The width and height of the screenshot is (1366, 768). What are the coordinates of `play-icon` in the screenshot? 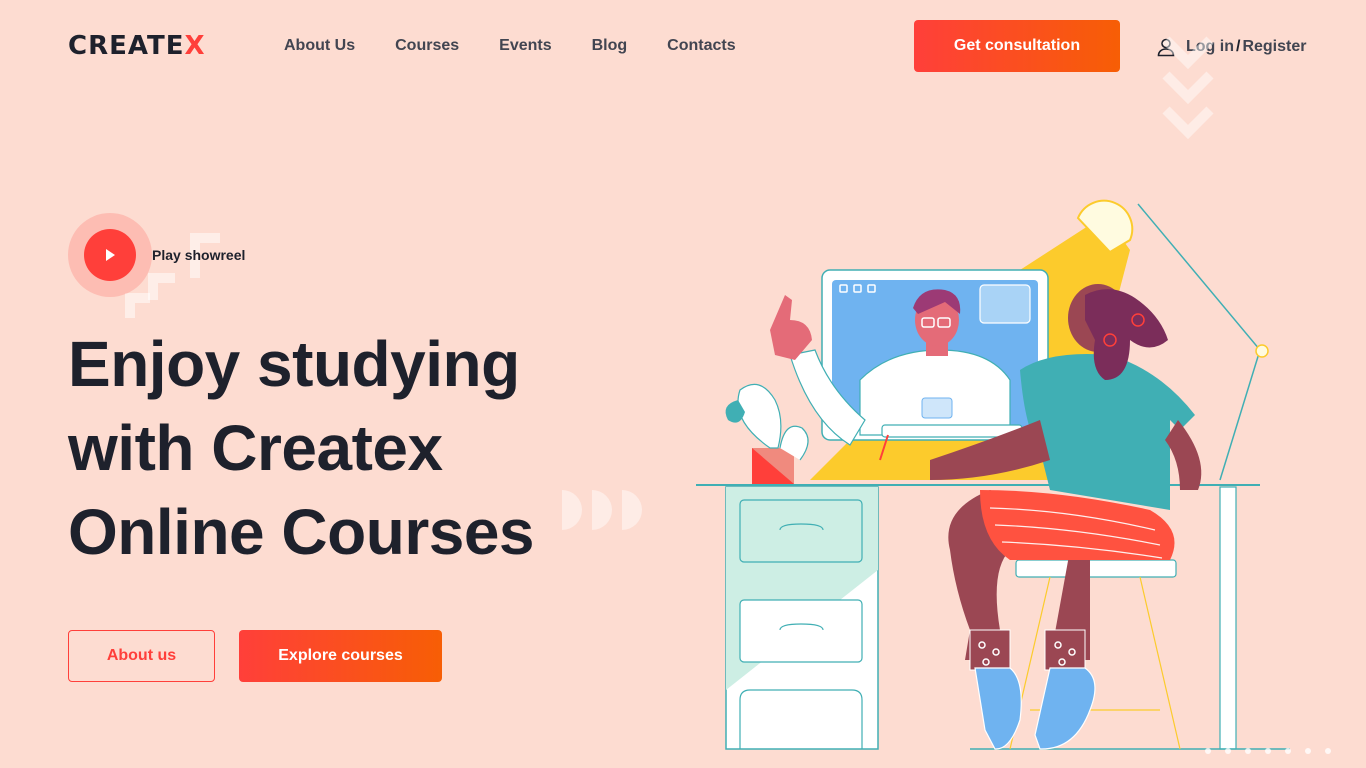 It's located at (110, 255).